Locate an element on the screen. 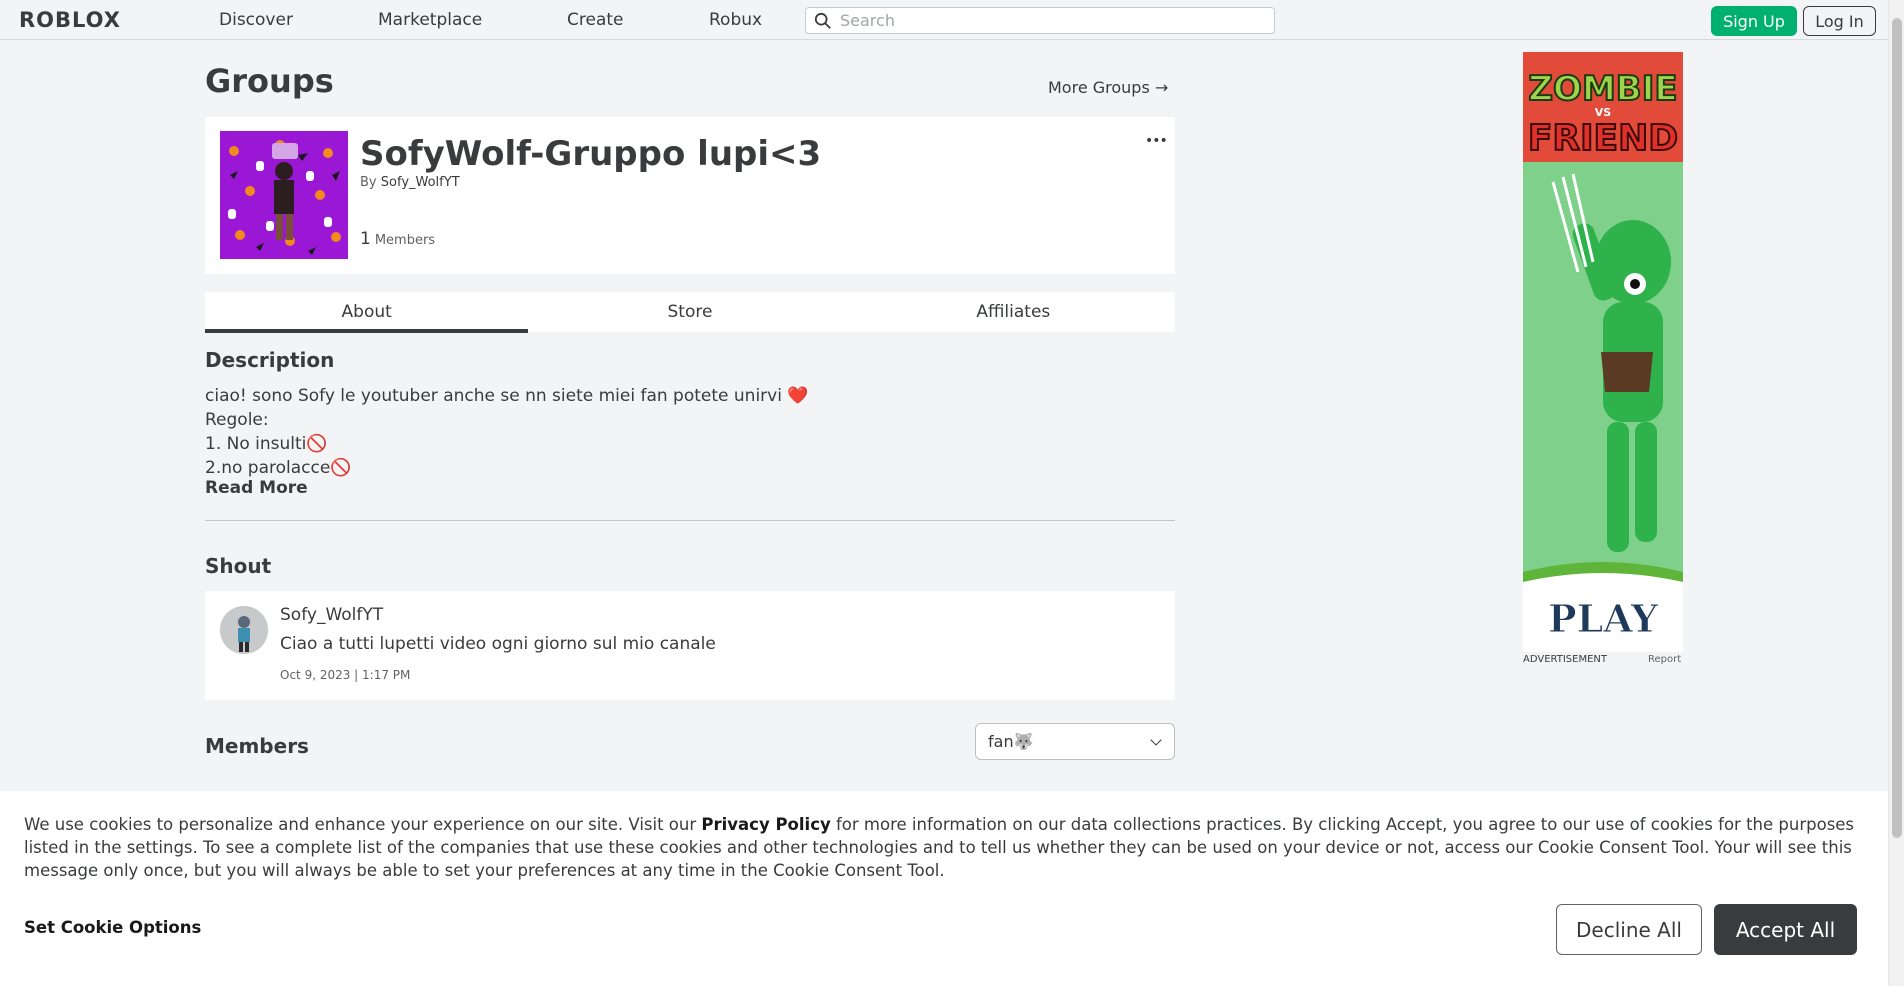 This screenshot has width=1904, height=986. member-count-value: 1 is located at coordinates (365, 239).